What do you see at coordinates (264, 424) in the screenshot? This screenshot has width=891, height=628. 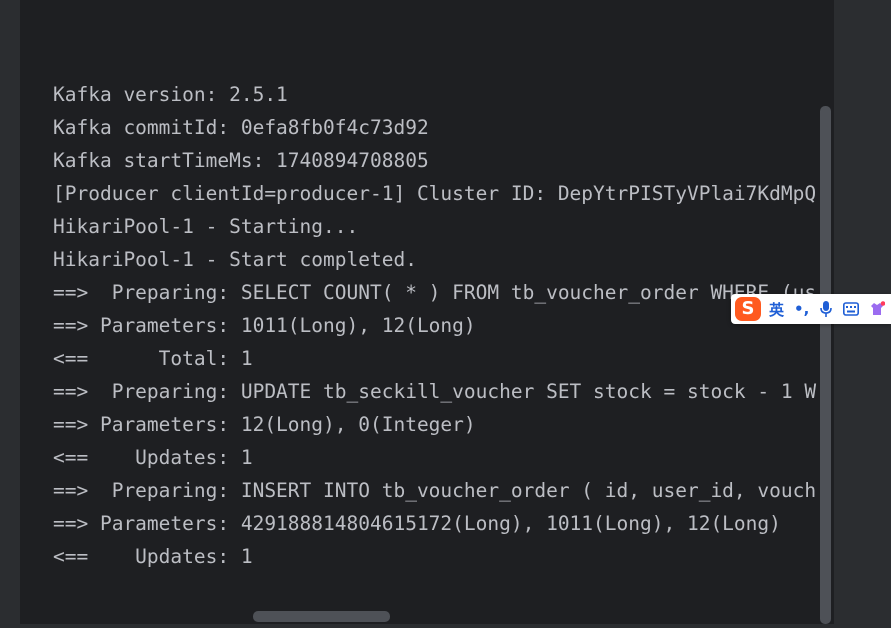 I see `log-line: ==> Parameters: 12(Long), 0(Integer)` at bounding box center [264, 424].